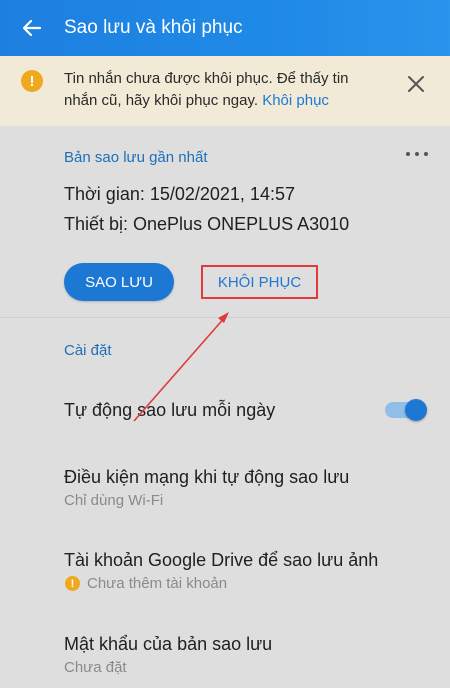  What do you see at coordinates (119, 282) in the screenshot?
I see `backup-button: SAO LƯU` at bounding box center [119, 282].